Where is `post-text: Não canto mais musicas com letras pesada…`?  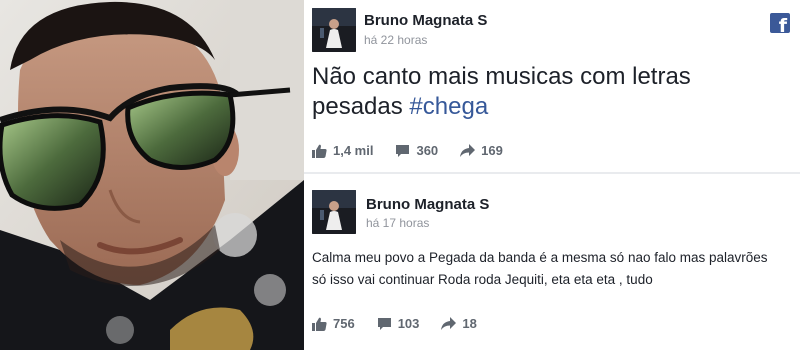
post-text: Não canto mais musicas com letras pesada… is located at coordinates (547, 92).